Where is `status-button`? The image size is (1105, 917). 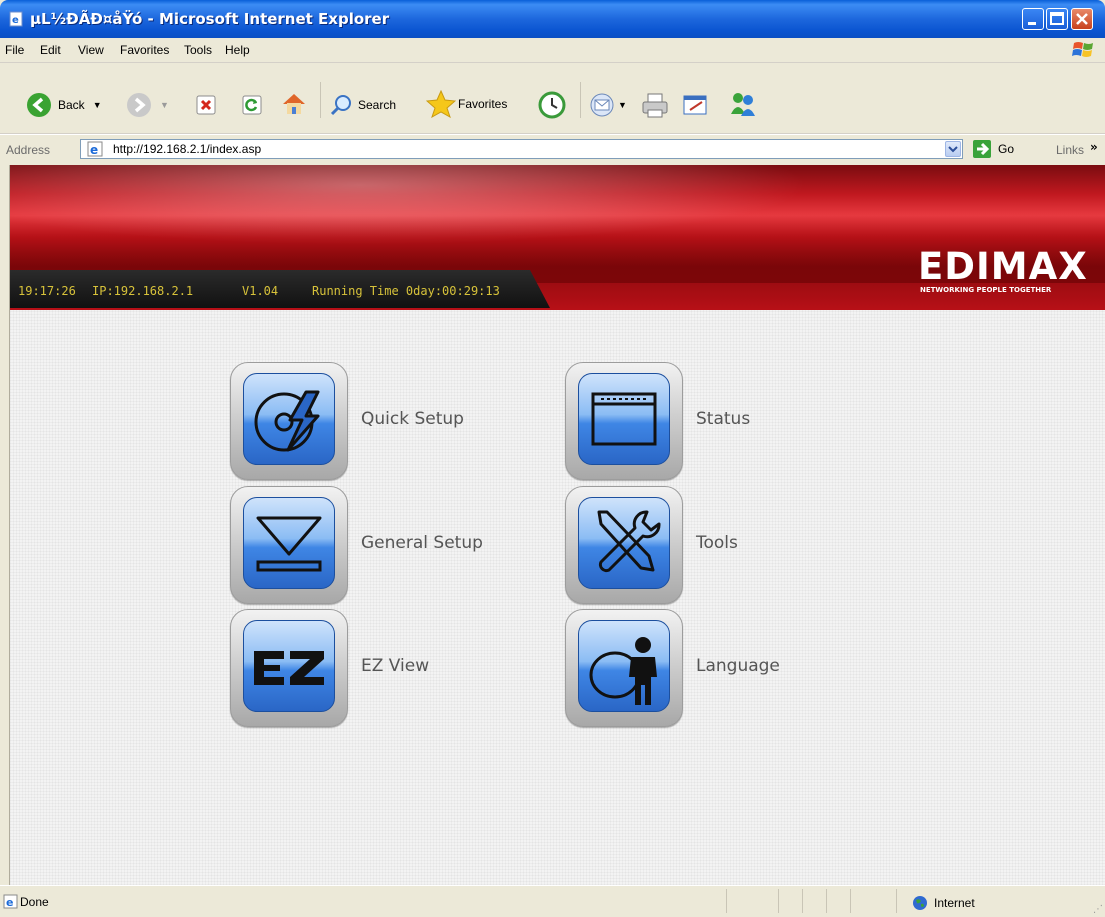 status-button is located at coordinates (624, 421).